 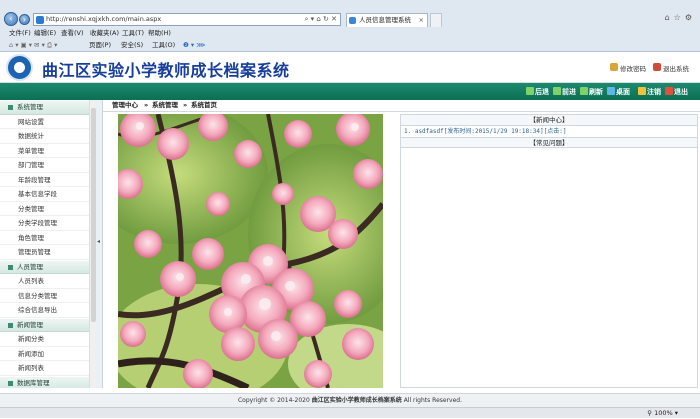 I want to click on zoom-value: 100%, so click(x=663, y=413).